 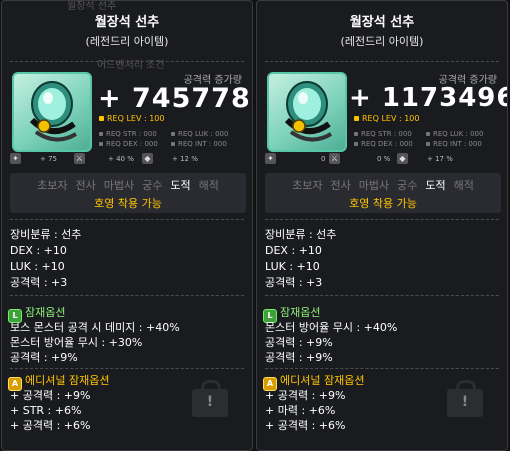 I want to click on stat-bar: ✦ 0 ⚔ 0 % ◆ + 17 %, so click(x=384, y=160).